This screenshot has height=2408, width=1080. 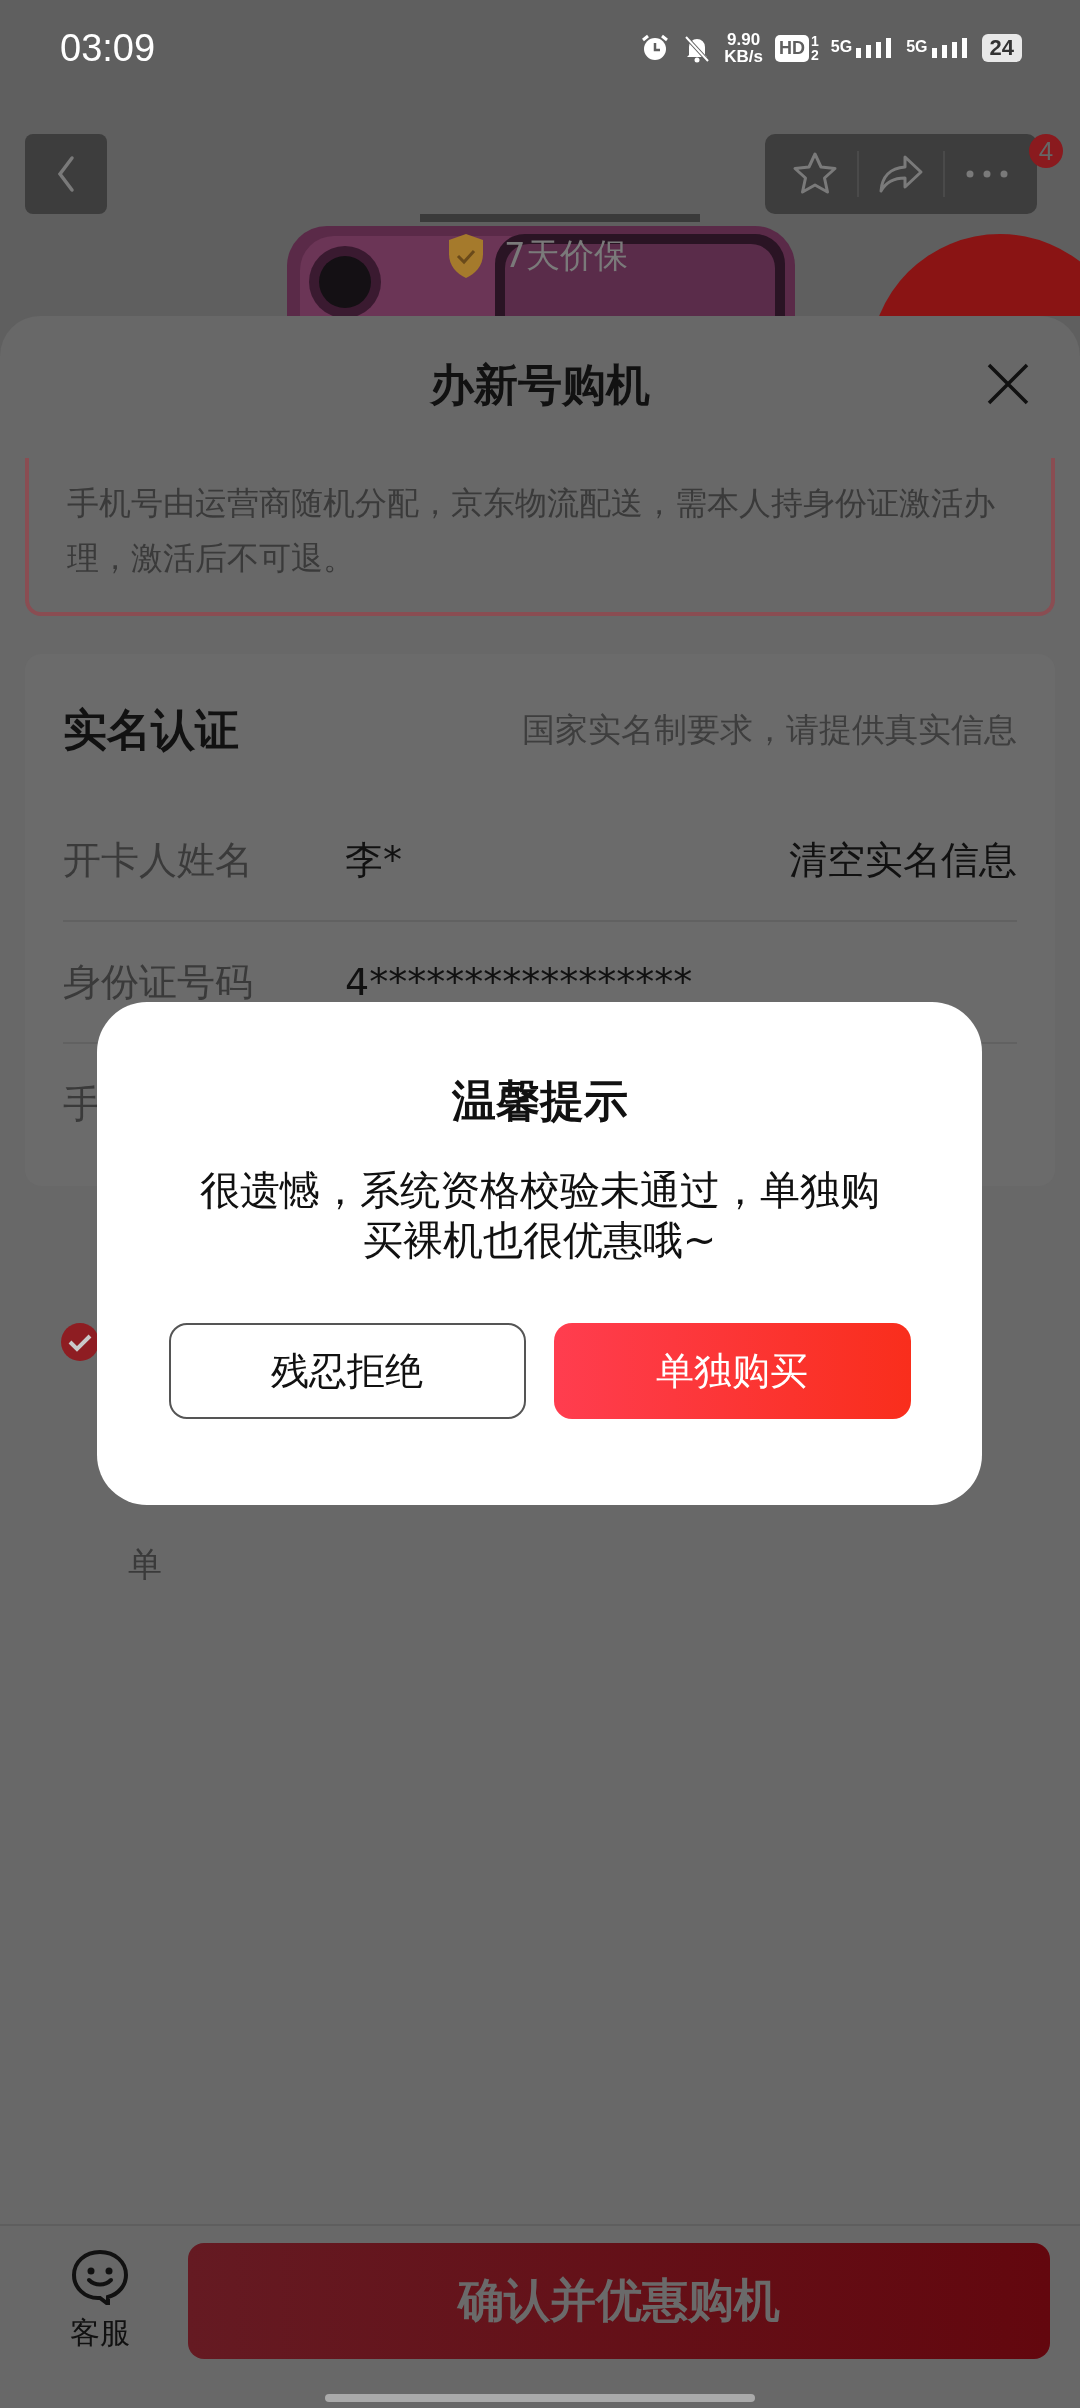 What do you see at coordinates (732, 1371) in the screenshot?
I see `buy-alone-button: 单独购买` at bounding box center [732, 1371].